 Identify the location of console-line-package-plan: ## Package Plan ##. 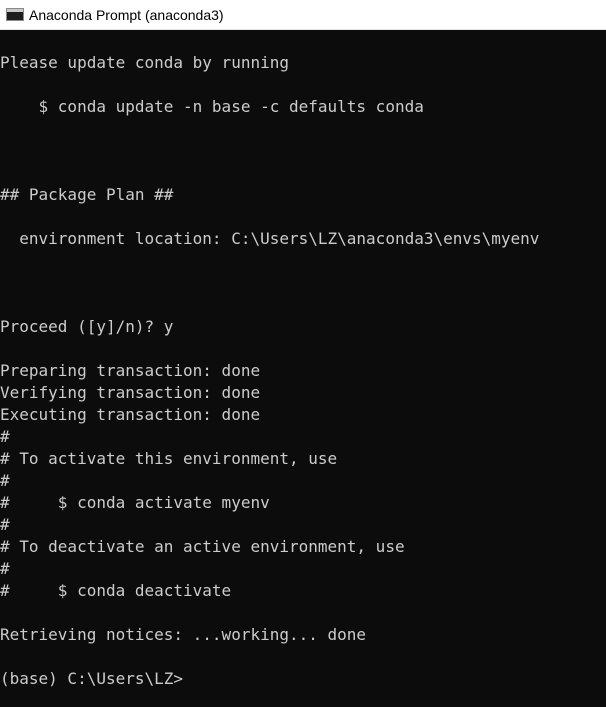
(87, 194).